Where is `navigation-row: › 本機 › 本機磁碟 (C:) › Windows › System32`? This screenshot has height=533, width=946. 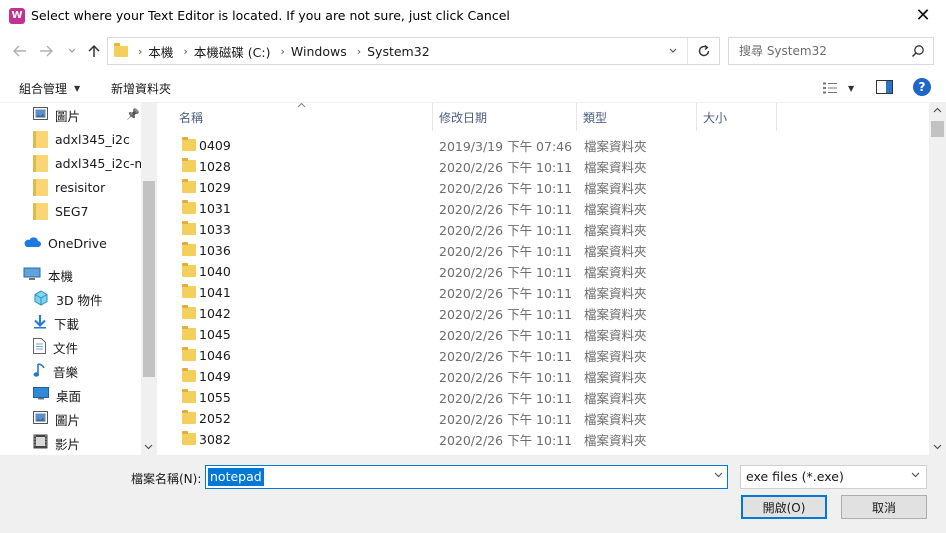 navigation-row: › 本機 › 本機磁碟 (C:) › Windows › System32 is located at coordinates (473, 51).